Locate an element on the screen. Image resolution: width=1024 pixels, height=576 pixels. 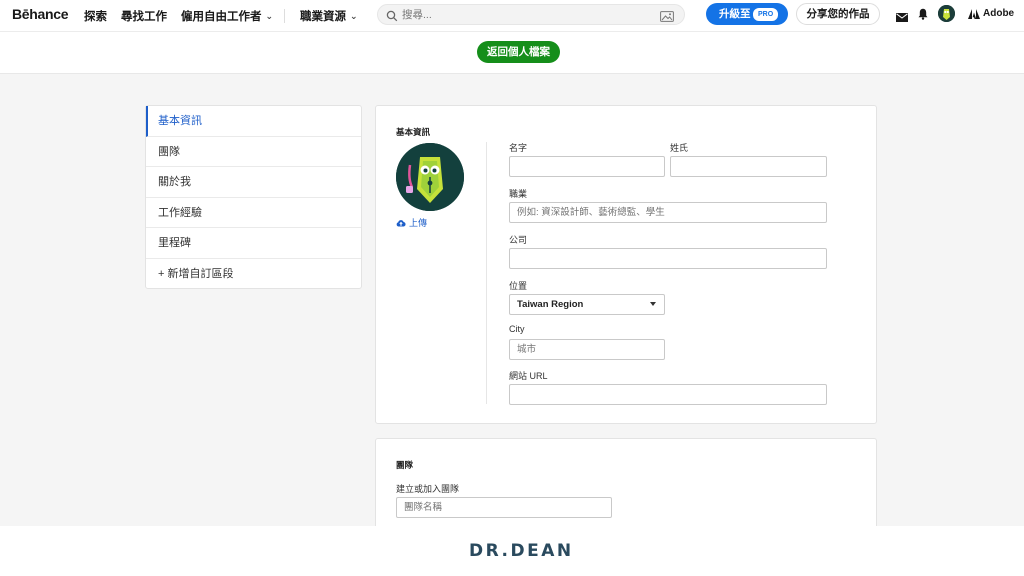
nav-career-resources: 職業資源 ⌄ is located at coordinates (329, 16).